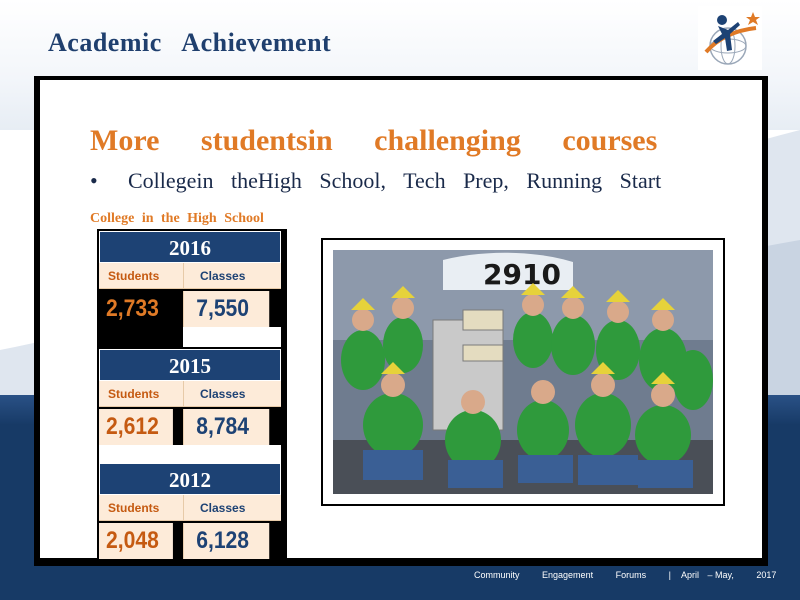 The width and height of the screenshot is (800, 600). Describe the element at coordinates (720, 575) in the screenshot. I see `footer-item: – May,` at that location.